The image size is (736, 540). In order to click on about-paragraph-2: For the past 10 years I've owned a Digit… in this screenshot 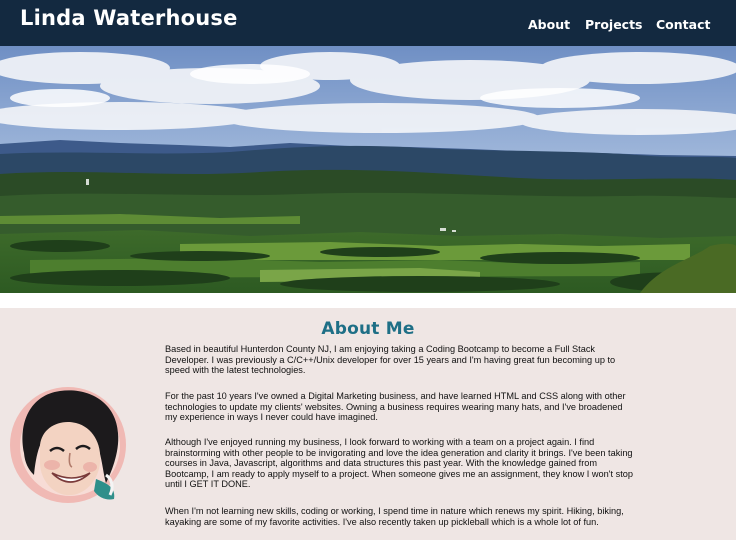, I will do `click(395, 407)`.